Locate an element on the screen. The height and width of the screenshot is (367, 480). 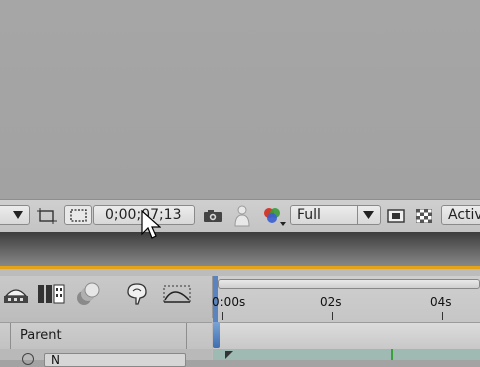
brainstorm-icon is located at coordinates (137, 294).